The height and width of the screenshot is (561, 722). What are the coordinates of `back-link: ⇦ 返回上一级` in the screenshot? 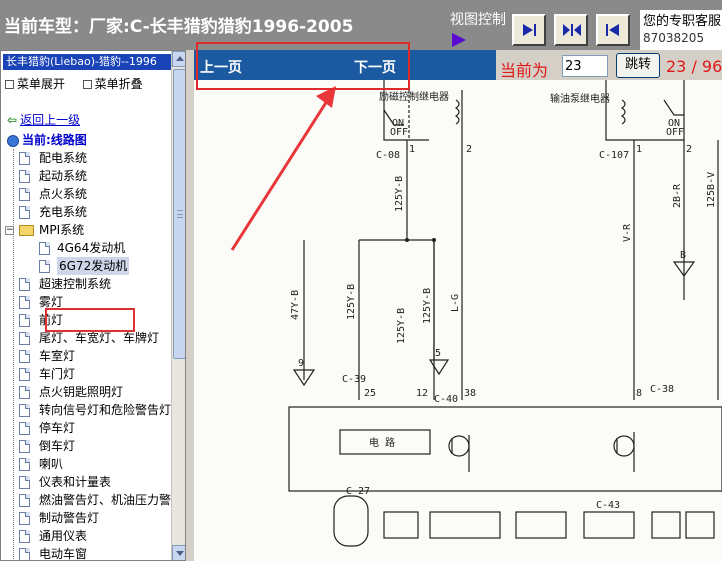 It's located at (43, 119).